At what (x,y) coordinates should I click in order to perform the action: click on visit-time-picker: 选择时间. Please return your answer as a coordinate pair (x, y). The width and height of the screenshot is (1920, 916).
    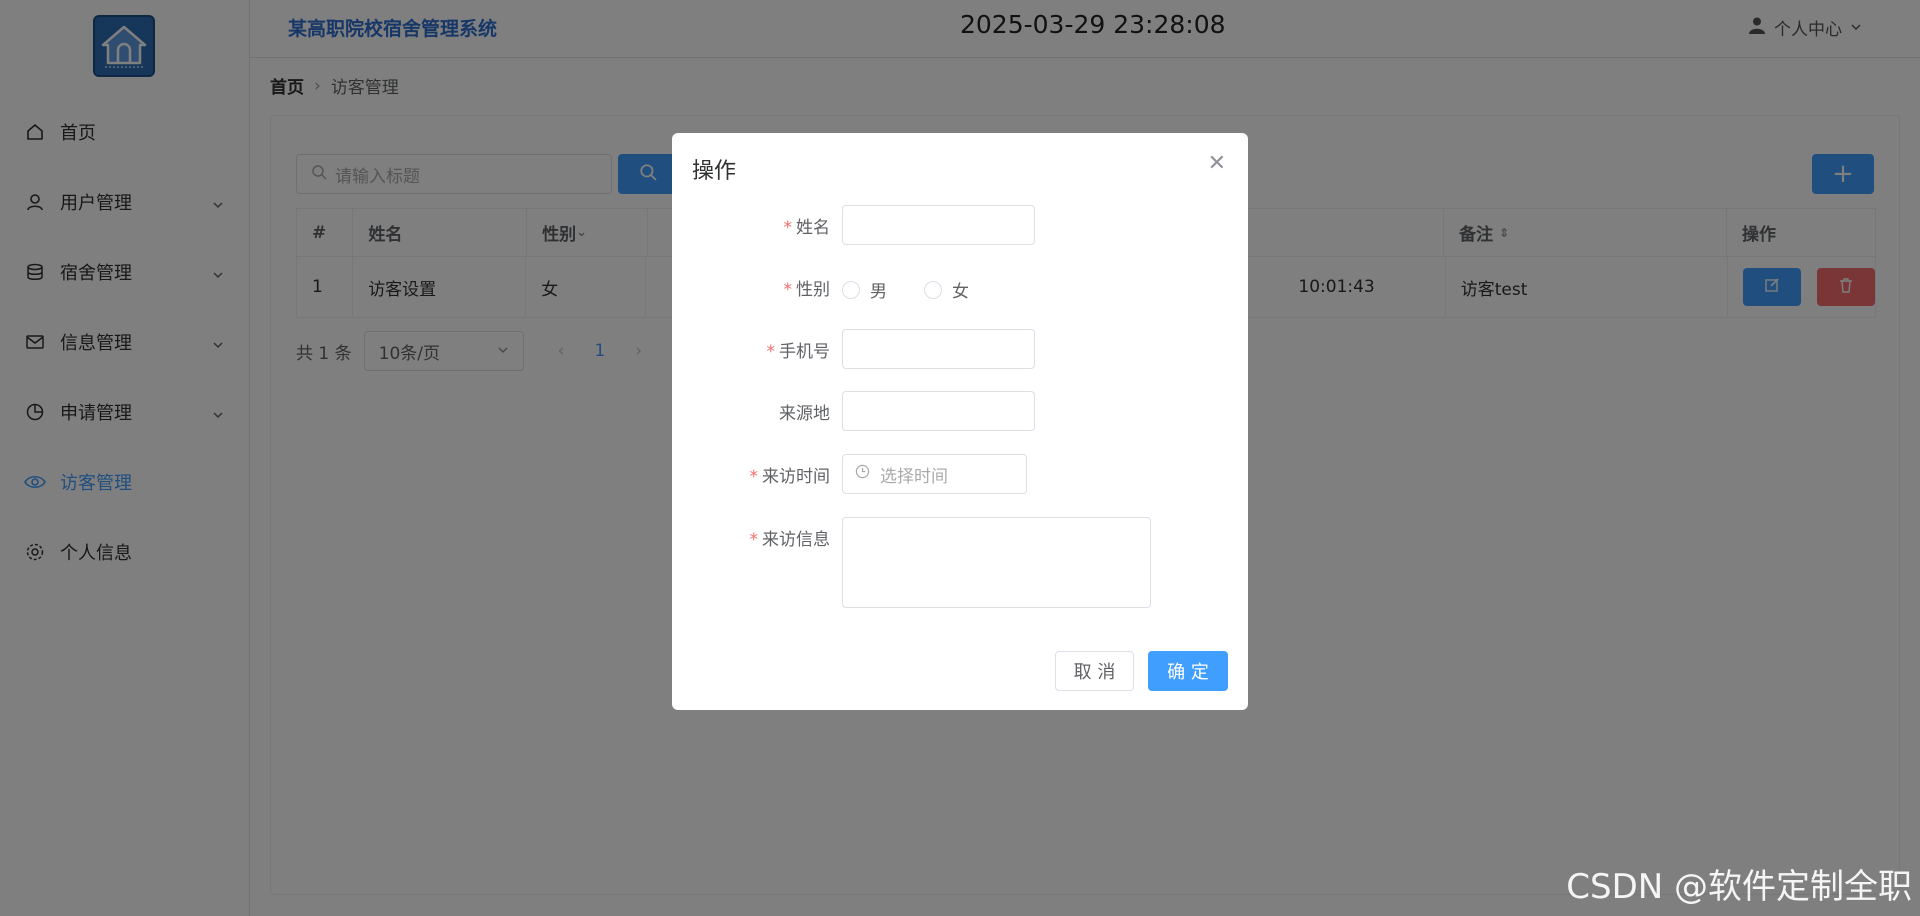
    Looking at the image, I should click on (934, 474).